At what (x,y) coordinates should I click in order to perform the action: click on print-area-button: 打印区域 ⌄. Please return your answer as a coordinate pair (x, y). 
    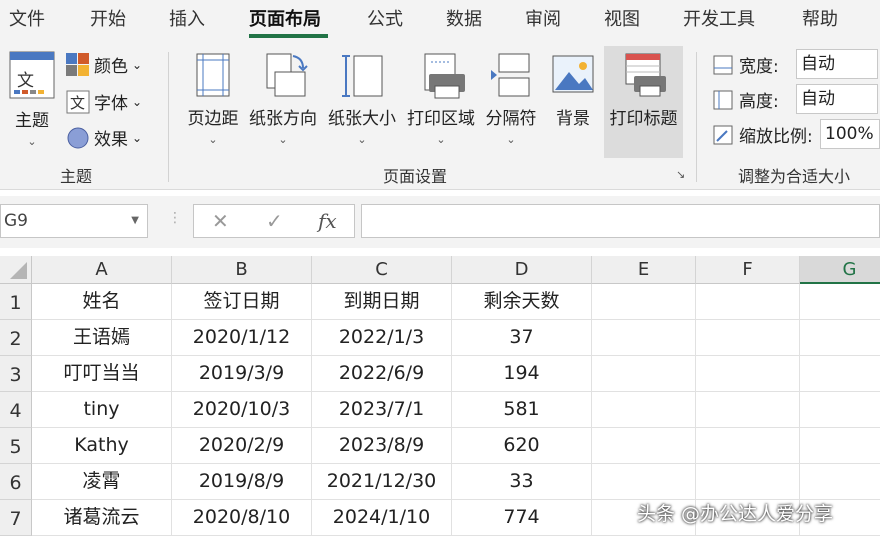
    Looking at the image, I should click on (441, 98).